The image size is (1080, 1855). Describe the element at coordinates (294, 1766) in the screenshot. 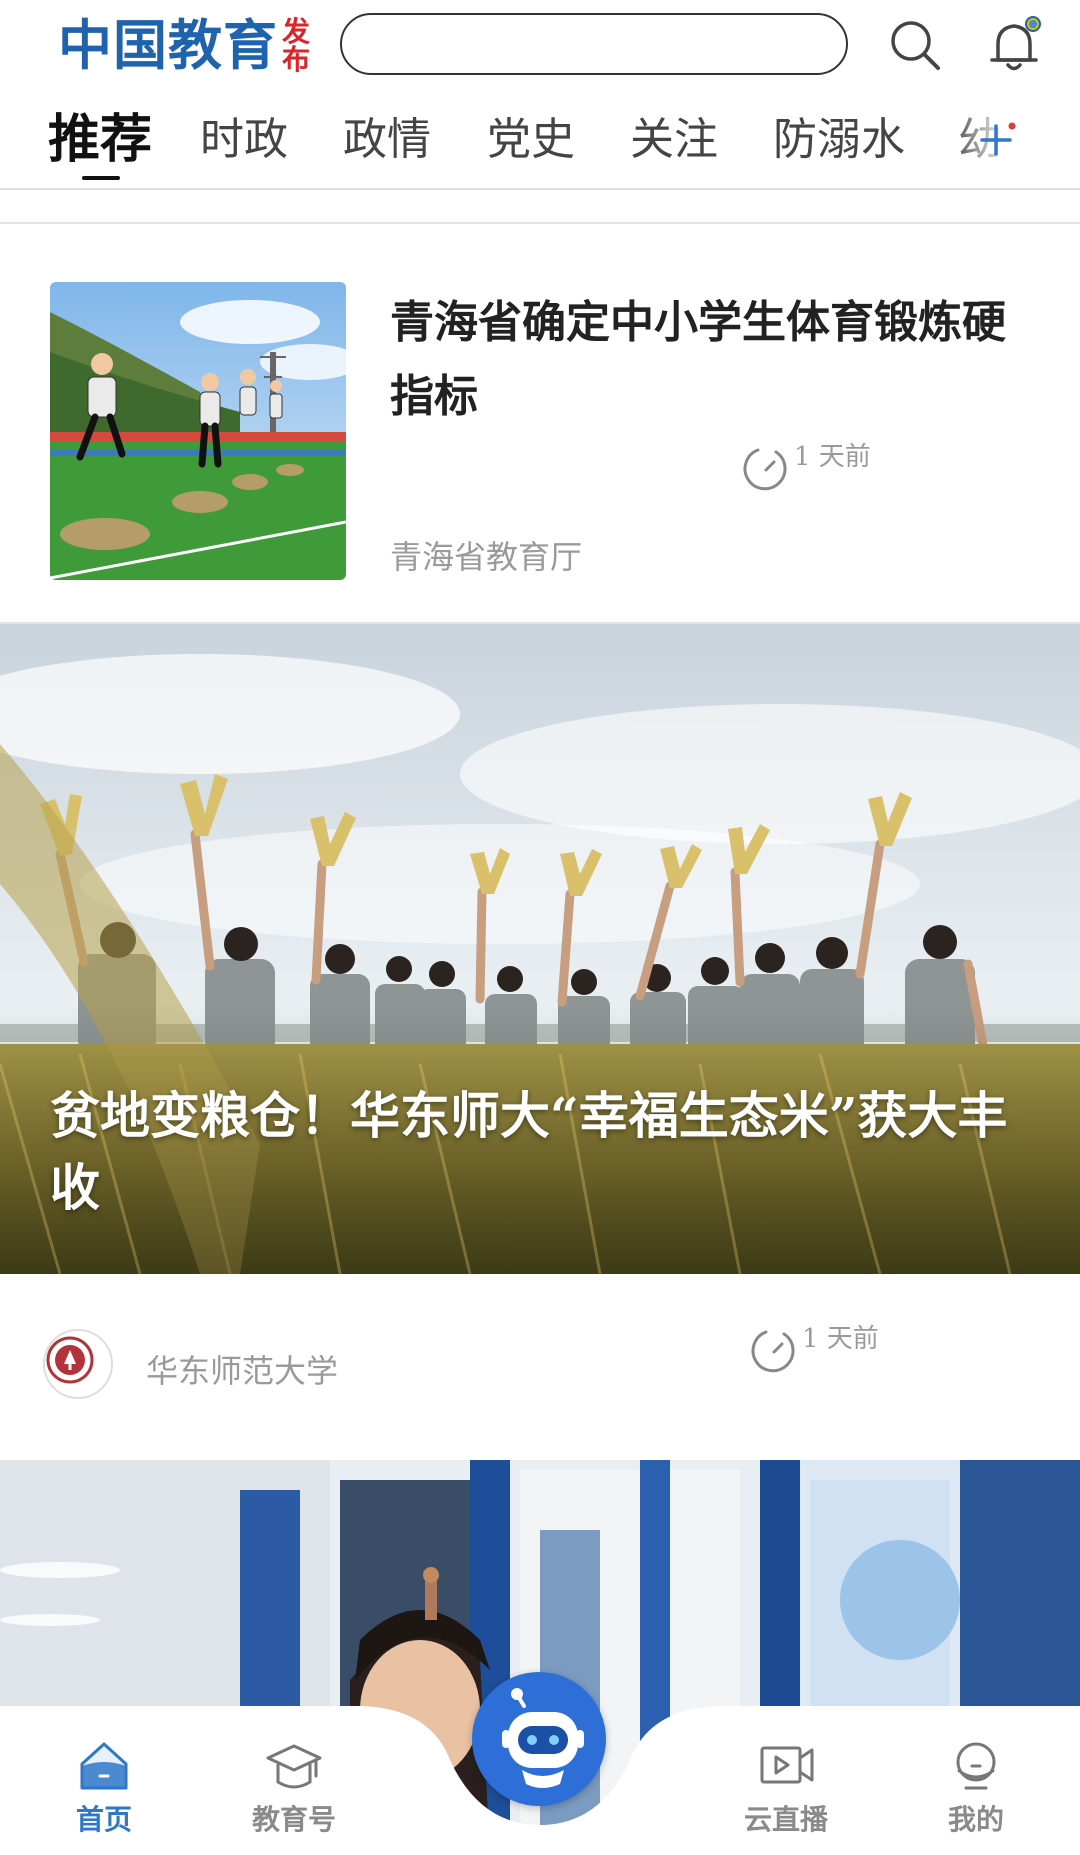

I see `graduation-cap-icon` at that location.